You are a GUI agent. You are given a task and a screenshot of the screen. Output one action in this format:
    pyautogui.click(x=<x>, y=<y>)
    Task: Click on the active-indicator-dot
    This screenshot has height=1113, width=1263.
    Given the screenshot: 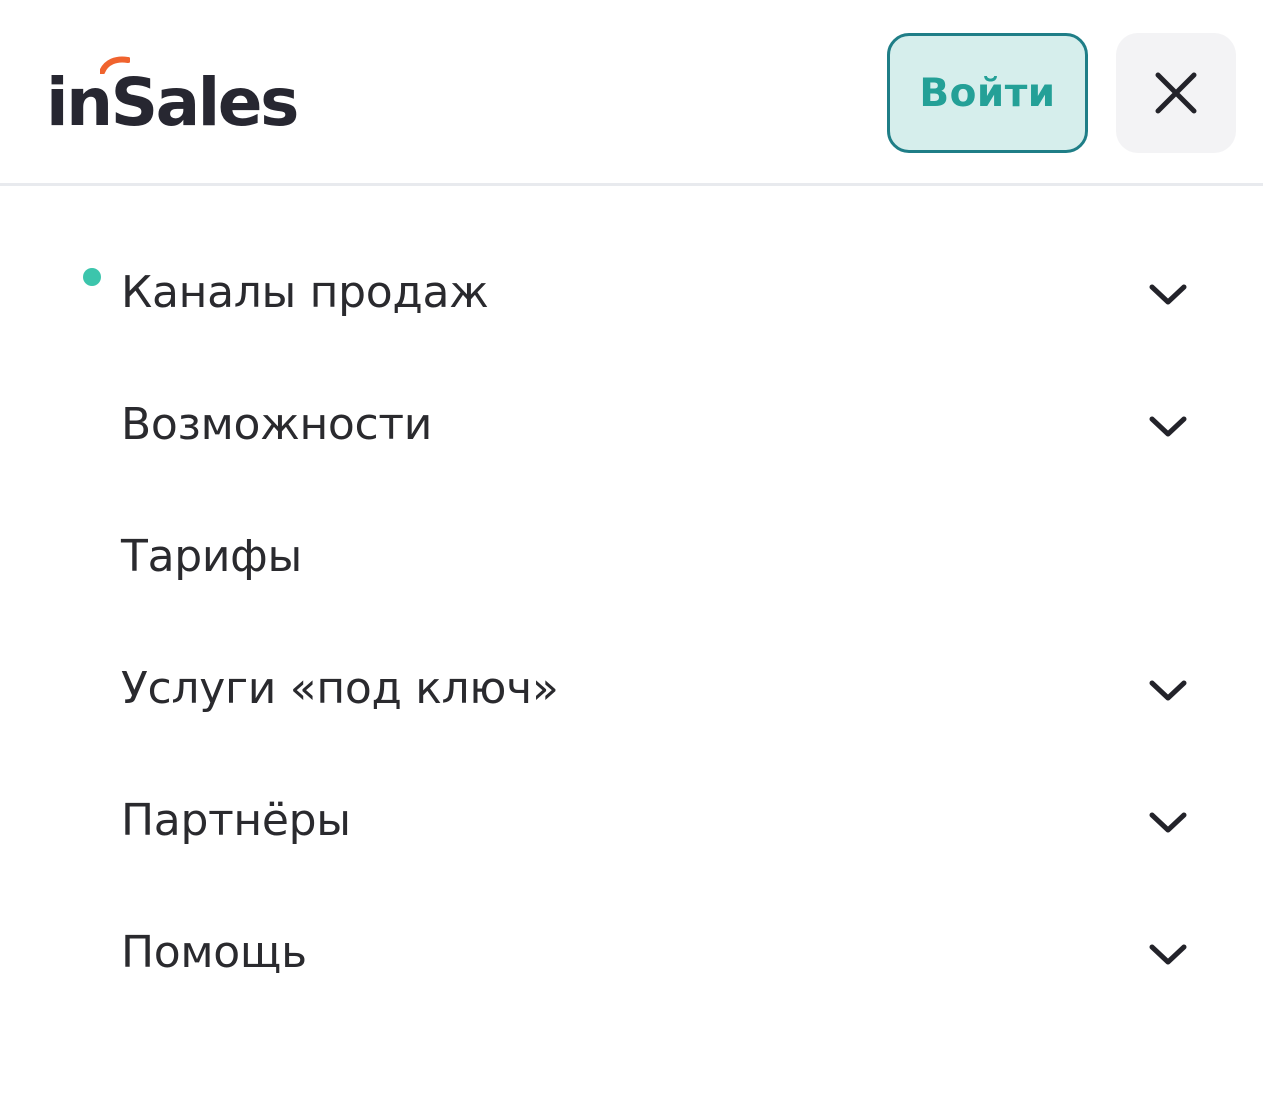 What is the action you would take?
    pyautogui.click(x=92, y=277)
    